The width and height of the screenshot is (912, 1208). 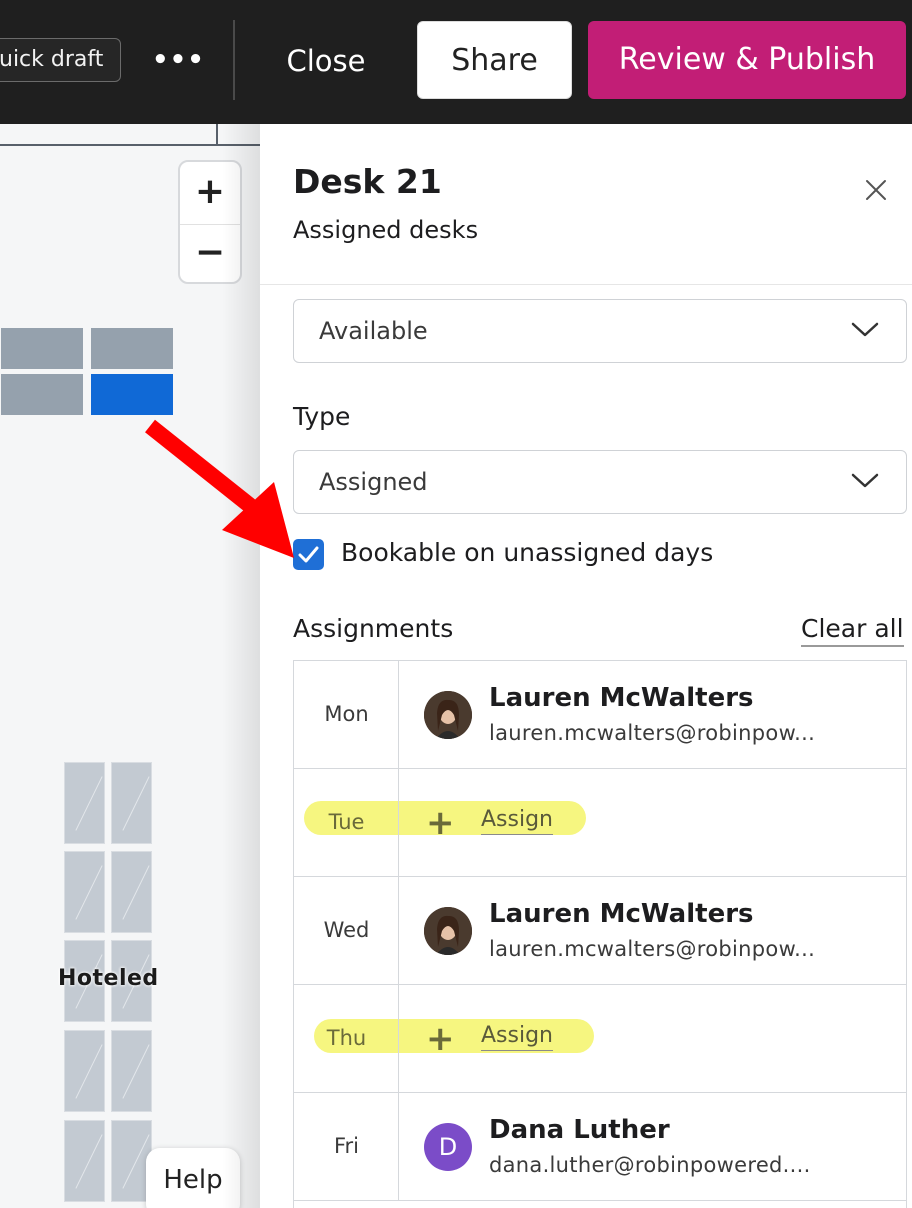 What do you see at coordinates (747, 60) in the screenshot?
I see `review-publish-button: Review & Publish` at bounding box center [747, 60].